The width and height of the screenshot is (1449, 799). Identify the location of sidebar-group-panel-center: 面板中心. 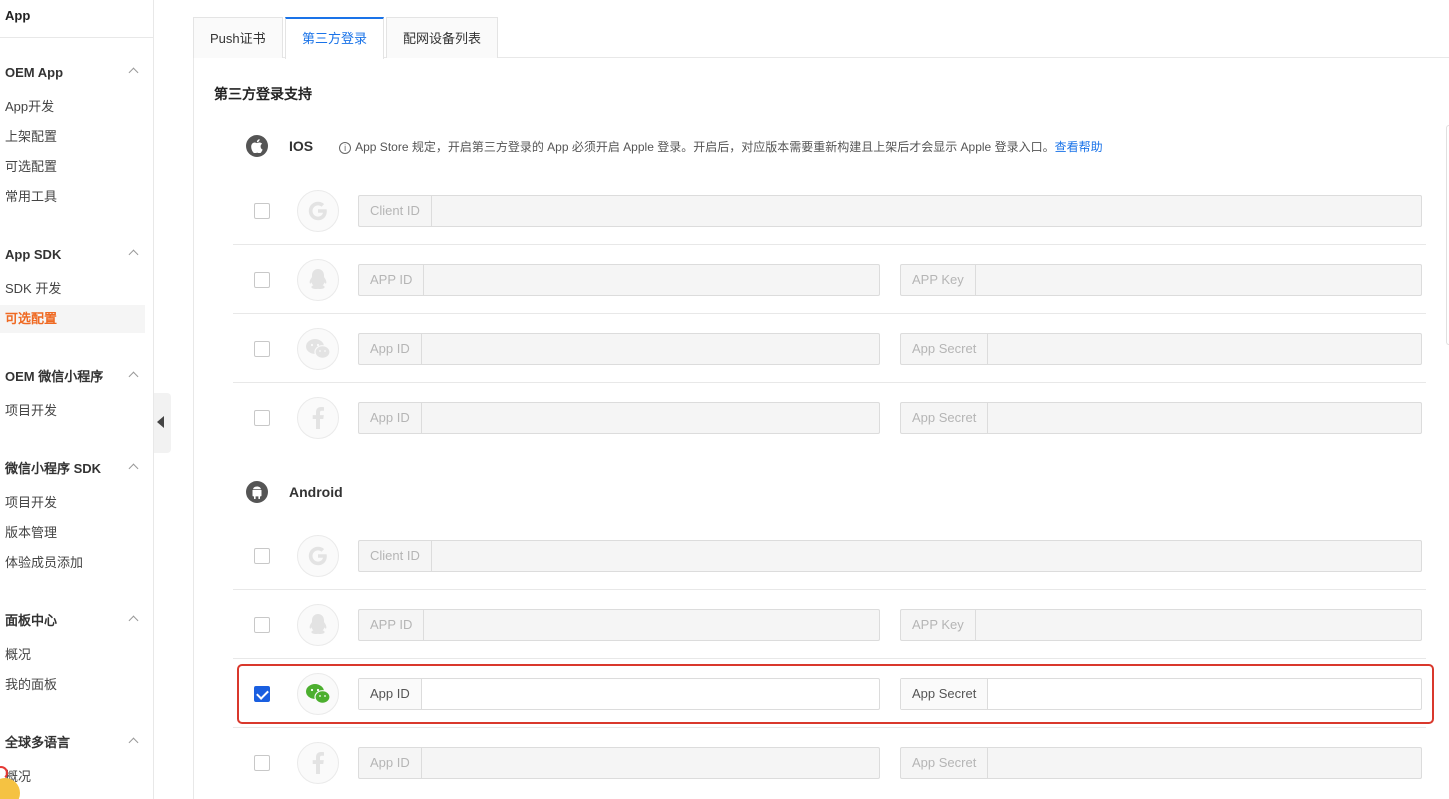
(75, 621).